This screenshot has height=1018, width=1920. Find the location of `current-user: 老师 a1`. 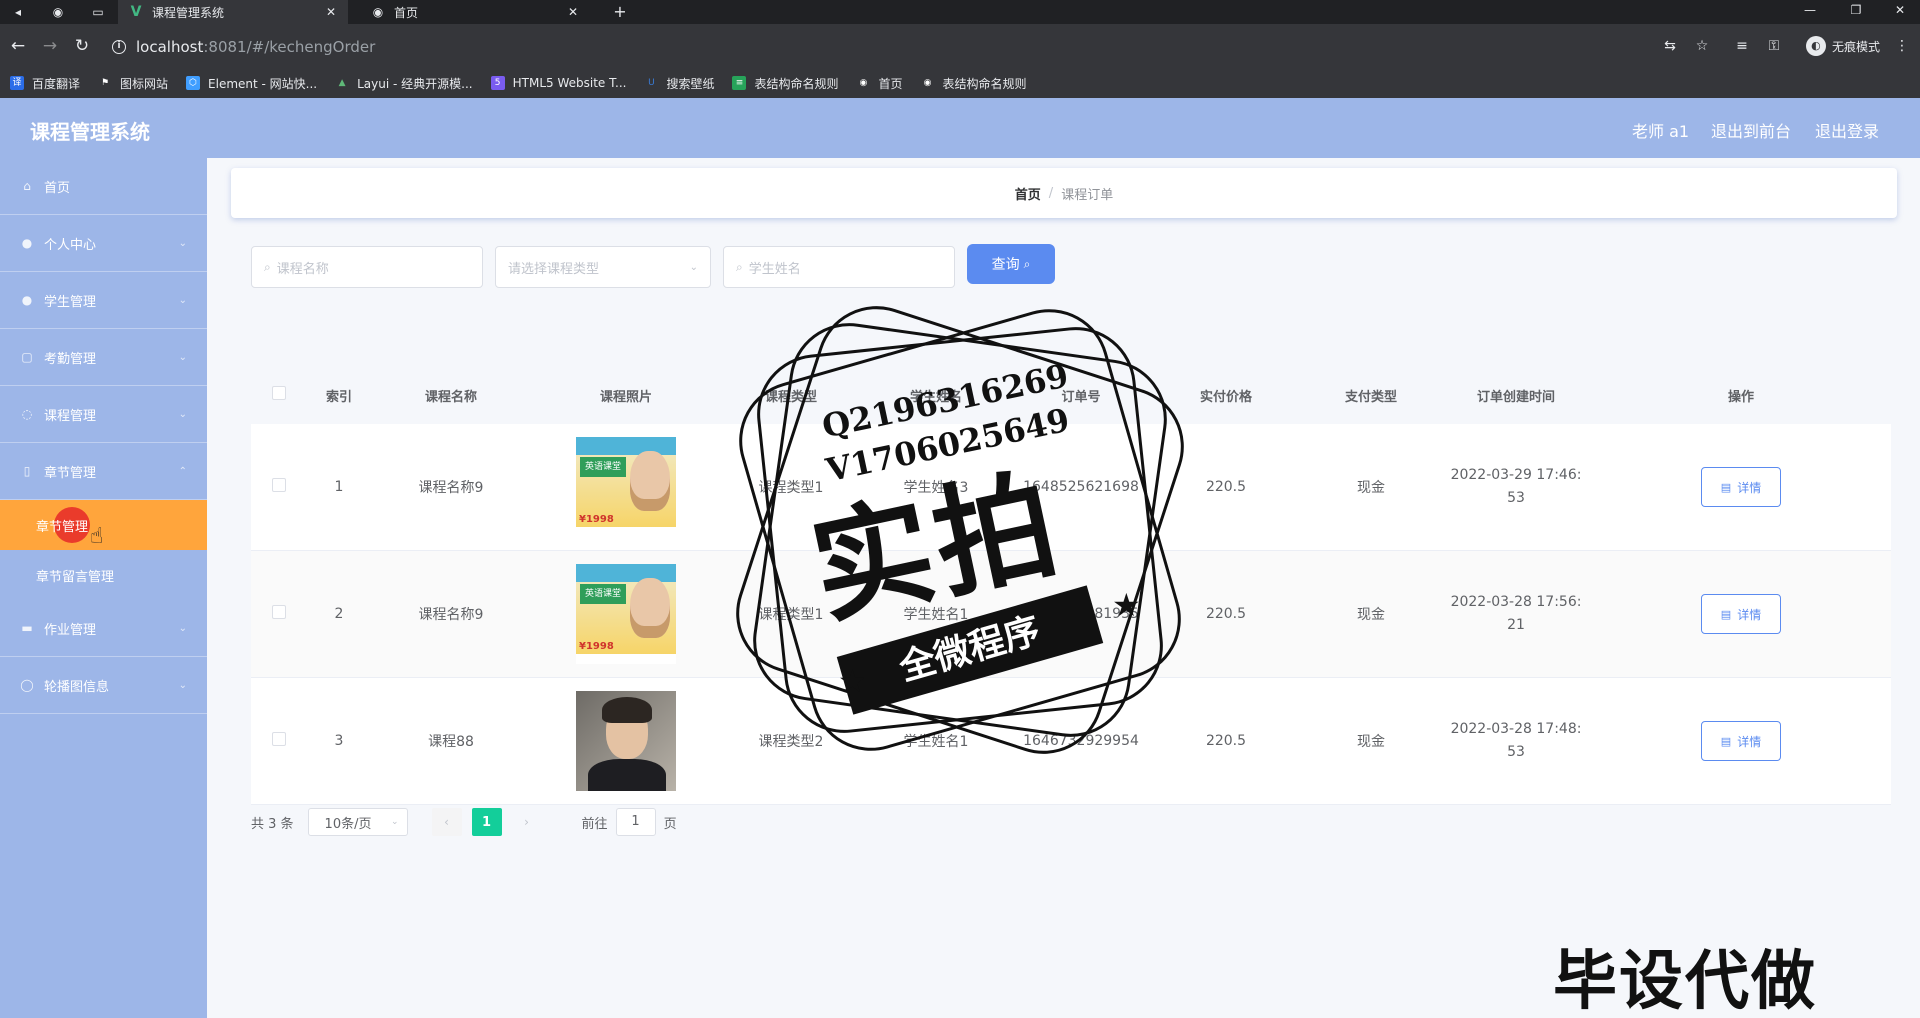

current-user: 老师 a1 is located at coordinates (1661, 131).